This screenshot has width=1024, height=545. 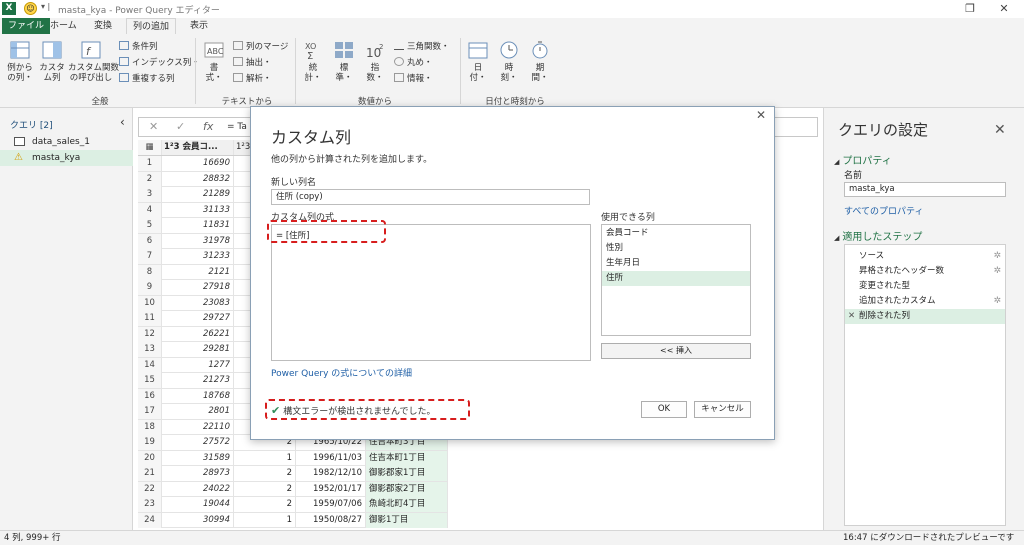 I want to click on duplicate-column-button: 重複する列, so click(x=147, y=79).